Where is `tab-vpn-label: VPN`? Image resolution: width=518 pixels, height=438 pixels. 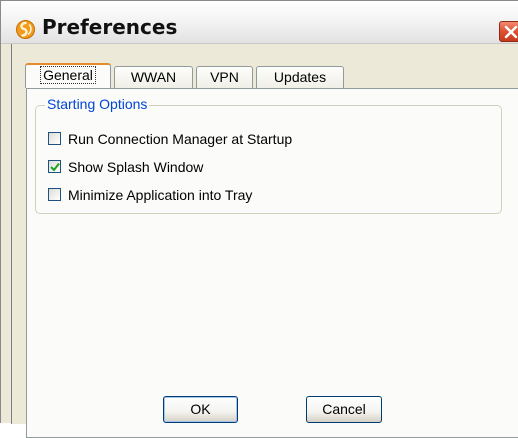 tab-vpn-label: VPN is located at coordinates (224, 77).